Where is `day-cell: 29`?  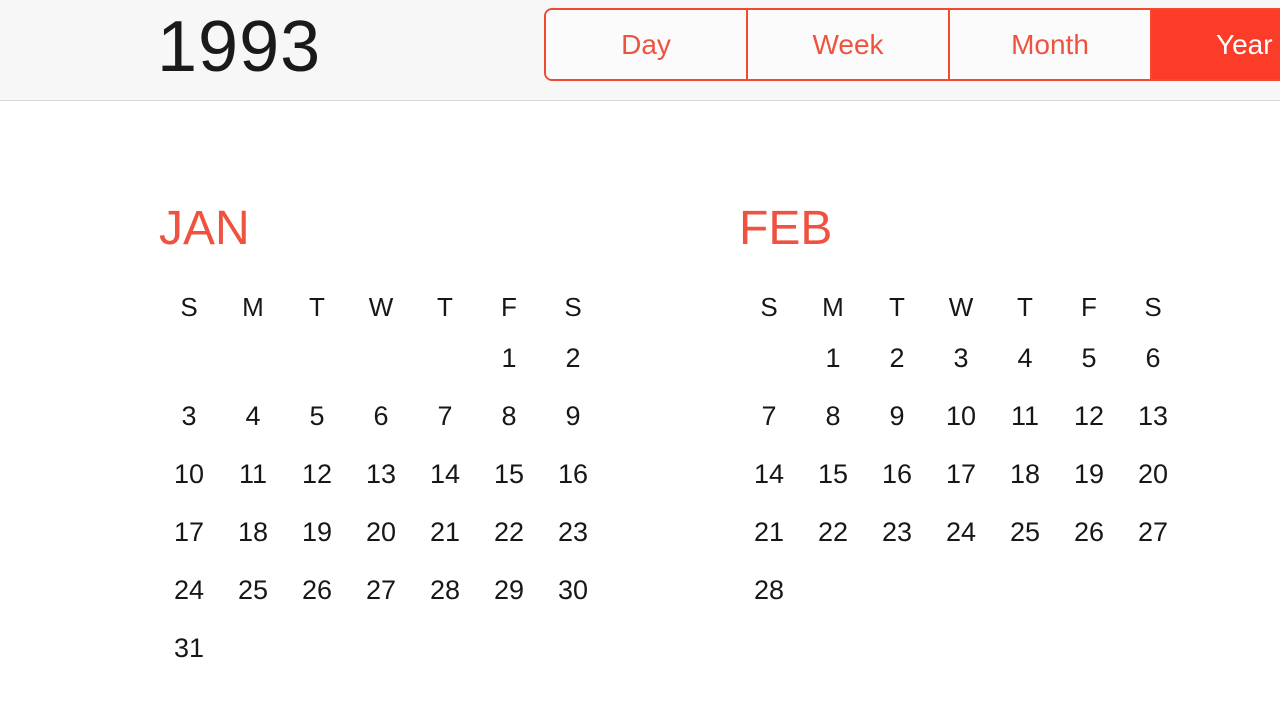
day-cell: 29 is located at coordinates (509, 590).